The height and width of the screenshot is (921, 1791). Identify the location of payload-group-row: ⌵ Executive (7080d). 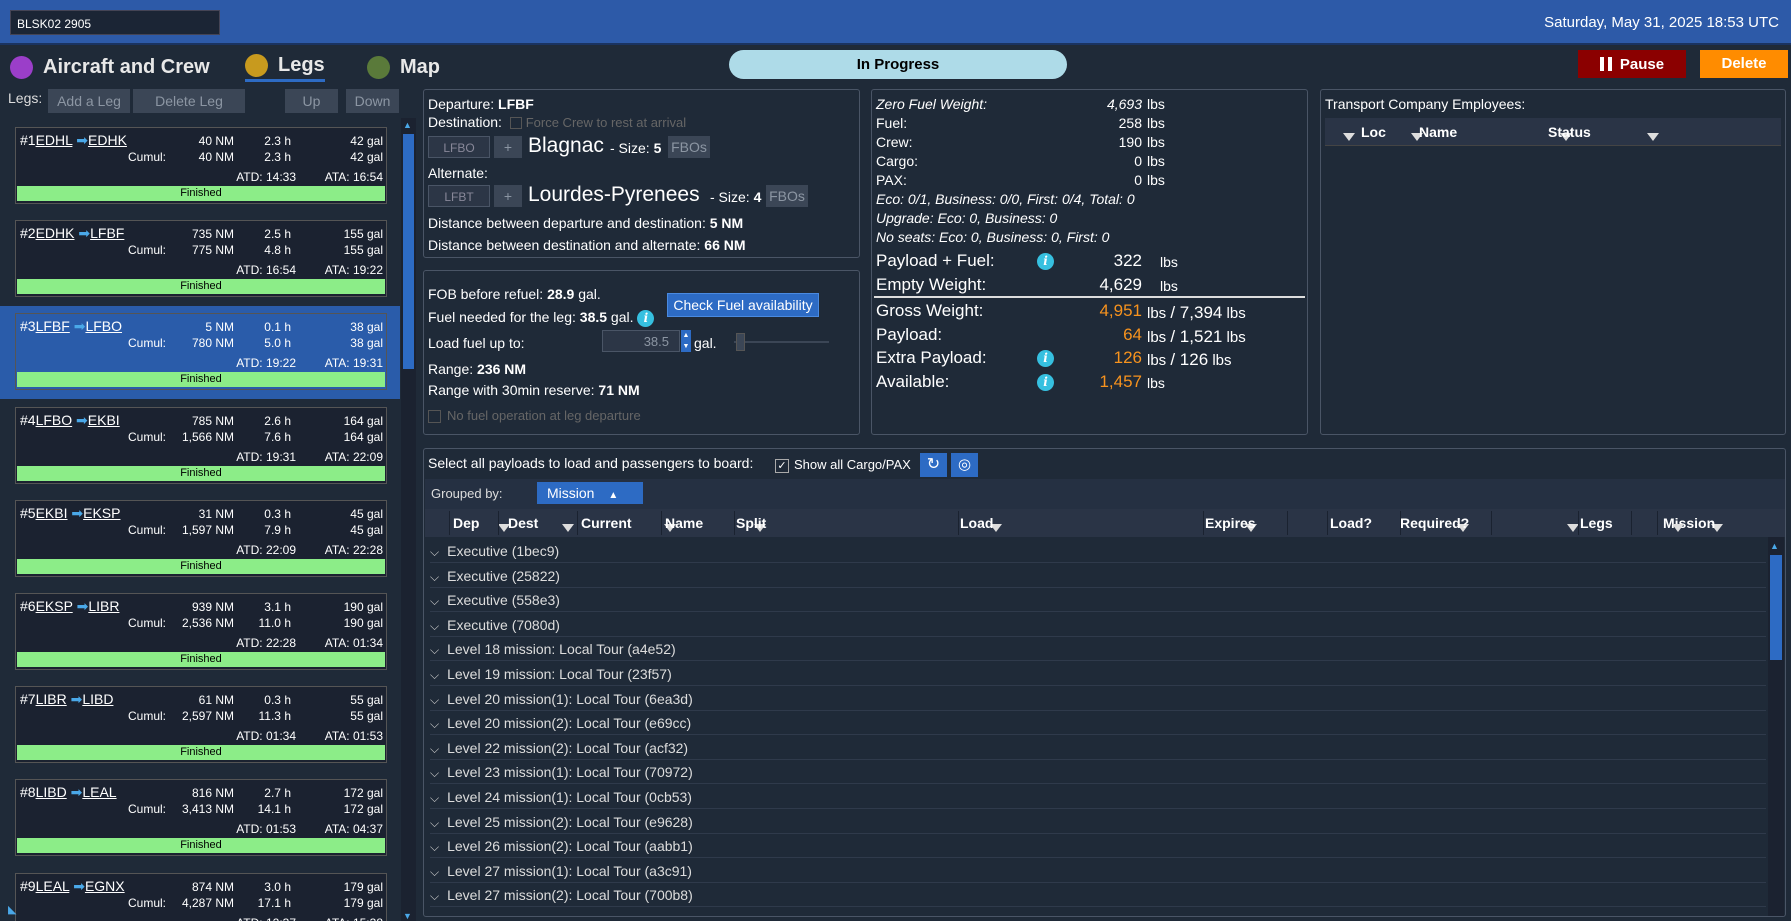
(1098, 625).